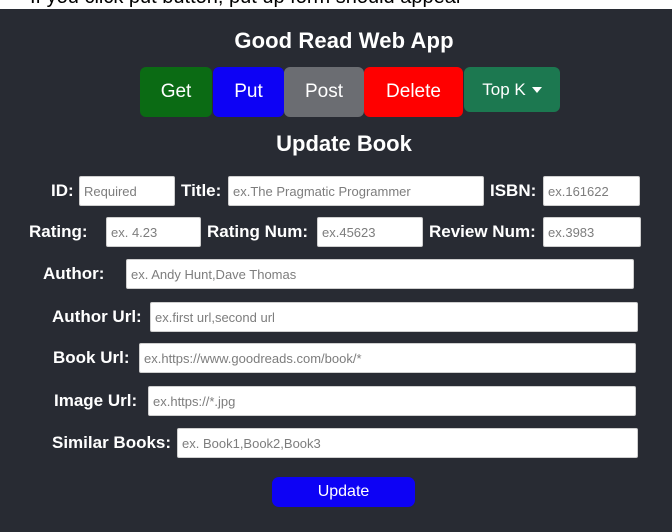  What do you see at coordinates (96, 400) in the screenshot?
I see `image-url-label: Image Url:` at bounding box center [96, 400].